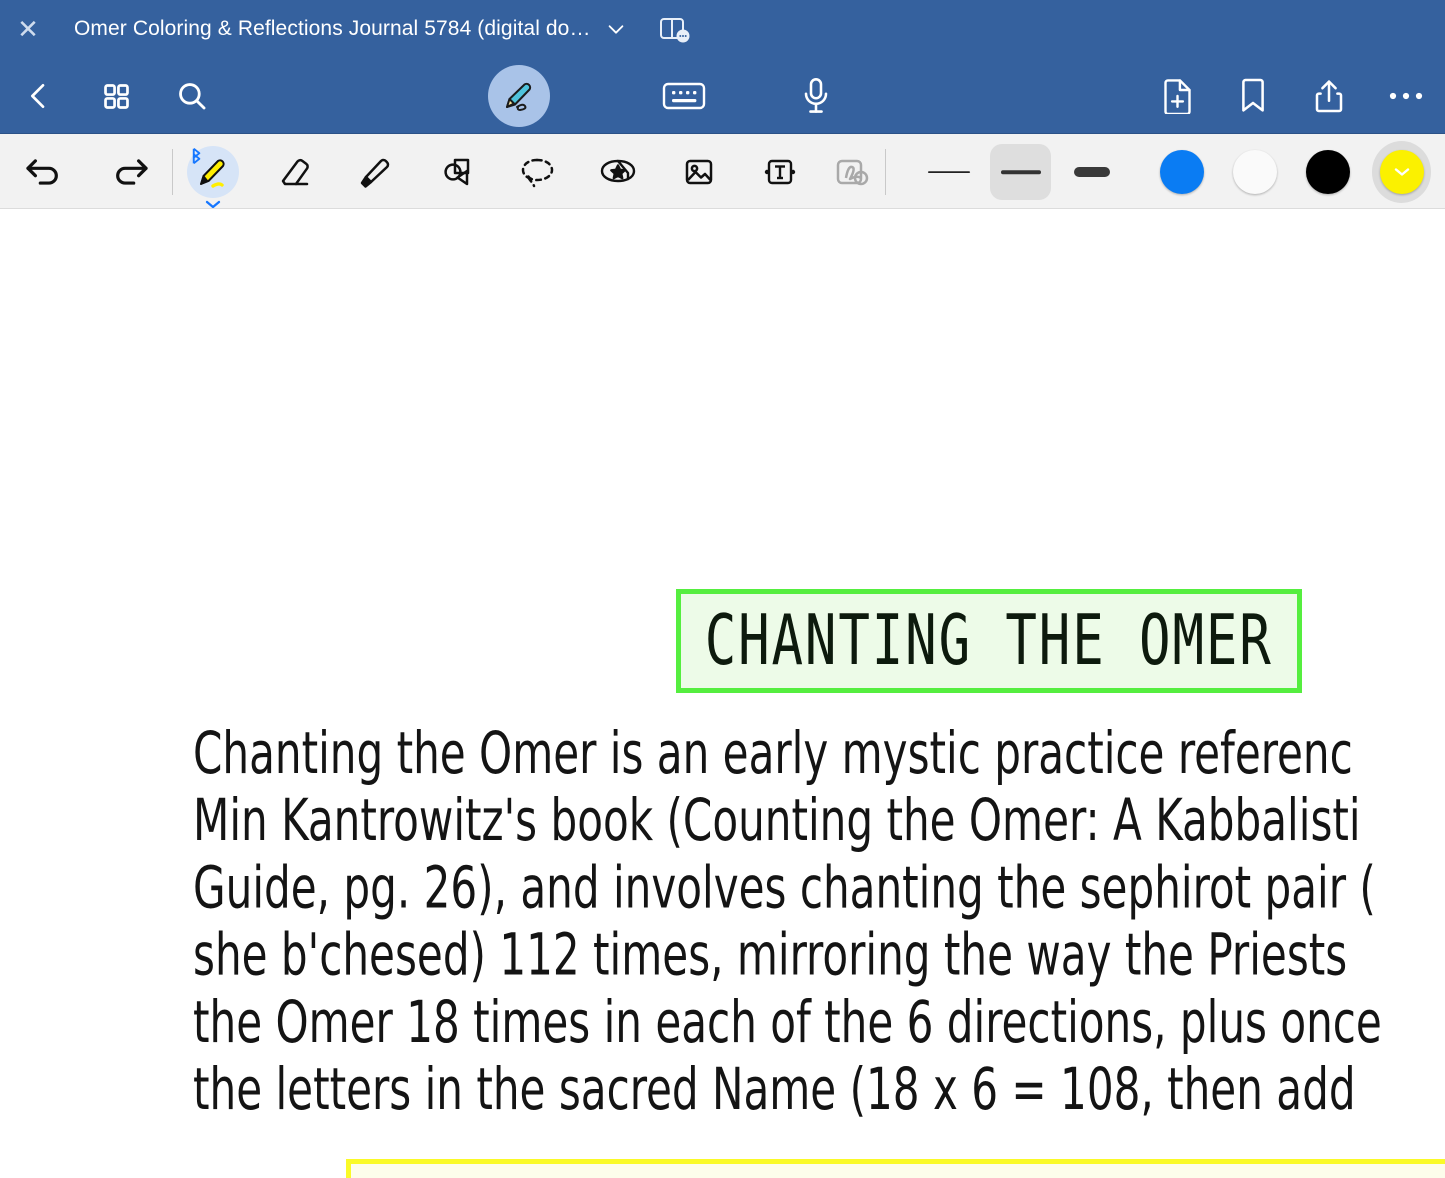  I want to click on microphone-icon, so click(816, 96).